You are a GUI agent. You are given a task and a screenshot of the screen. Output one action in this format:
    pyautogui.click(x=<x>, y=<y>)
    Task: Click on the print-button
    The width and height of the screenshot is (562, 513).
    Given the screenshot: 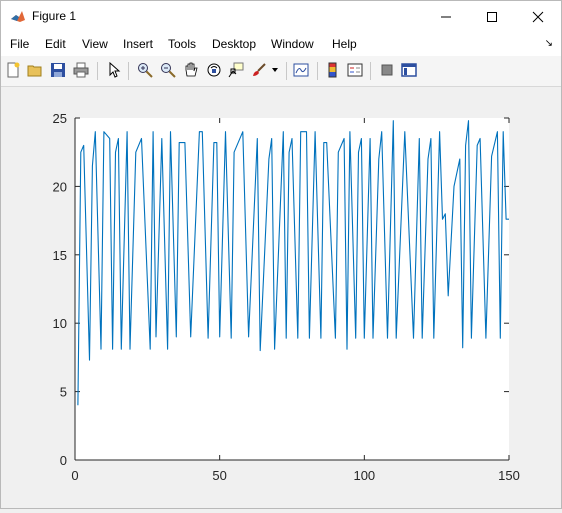 What is the action you would take?
    pyautogui.click(x=81, y=70)
    